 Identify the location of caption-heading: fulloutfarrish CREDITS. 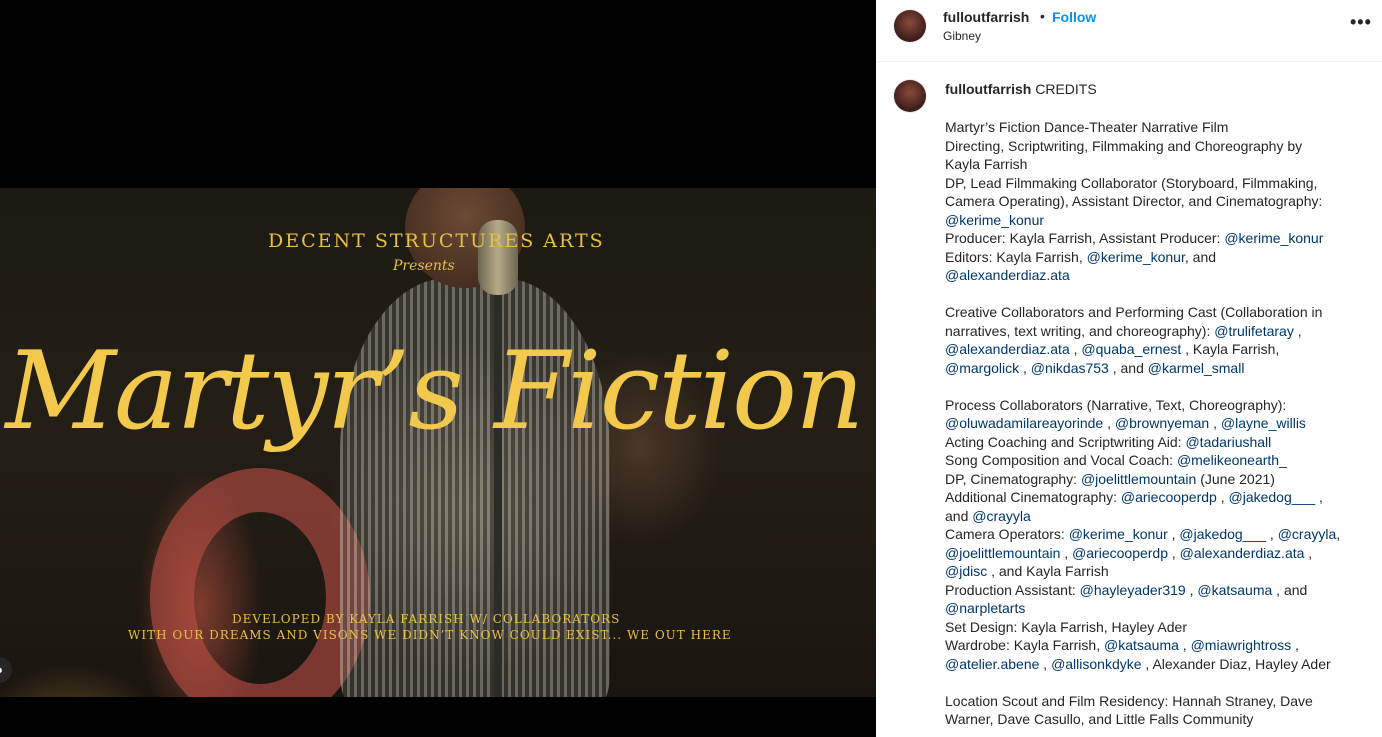
(1021, 89).